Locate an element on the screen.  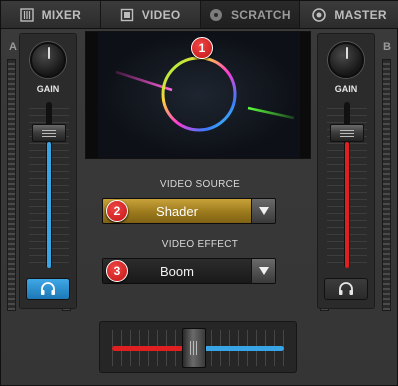
tab-bar: MIXER VIDEO SCRATCH MASTER is located at coordinates (199, 15).